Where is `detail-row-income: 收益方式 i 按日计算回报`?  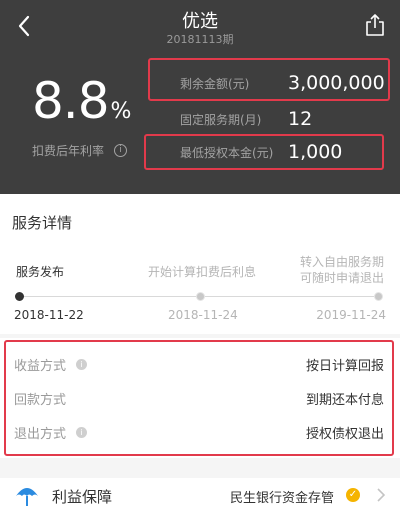 detail-row-income: 收益方式 i 按日计算回报 is located at coordinates (199, 364).